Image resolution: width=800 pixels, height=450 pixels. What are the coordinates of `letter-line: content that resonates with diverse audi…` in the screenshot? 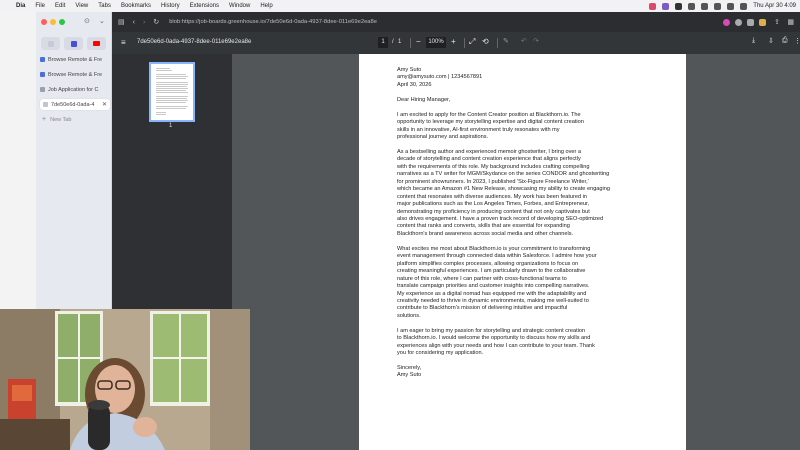 It's located at (492, 196).